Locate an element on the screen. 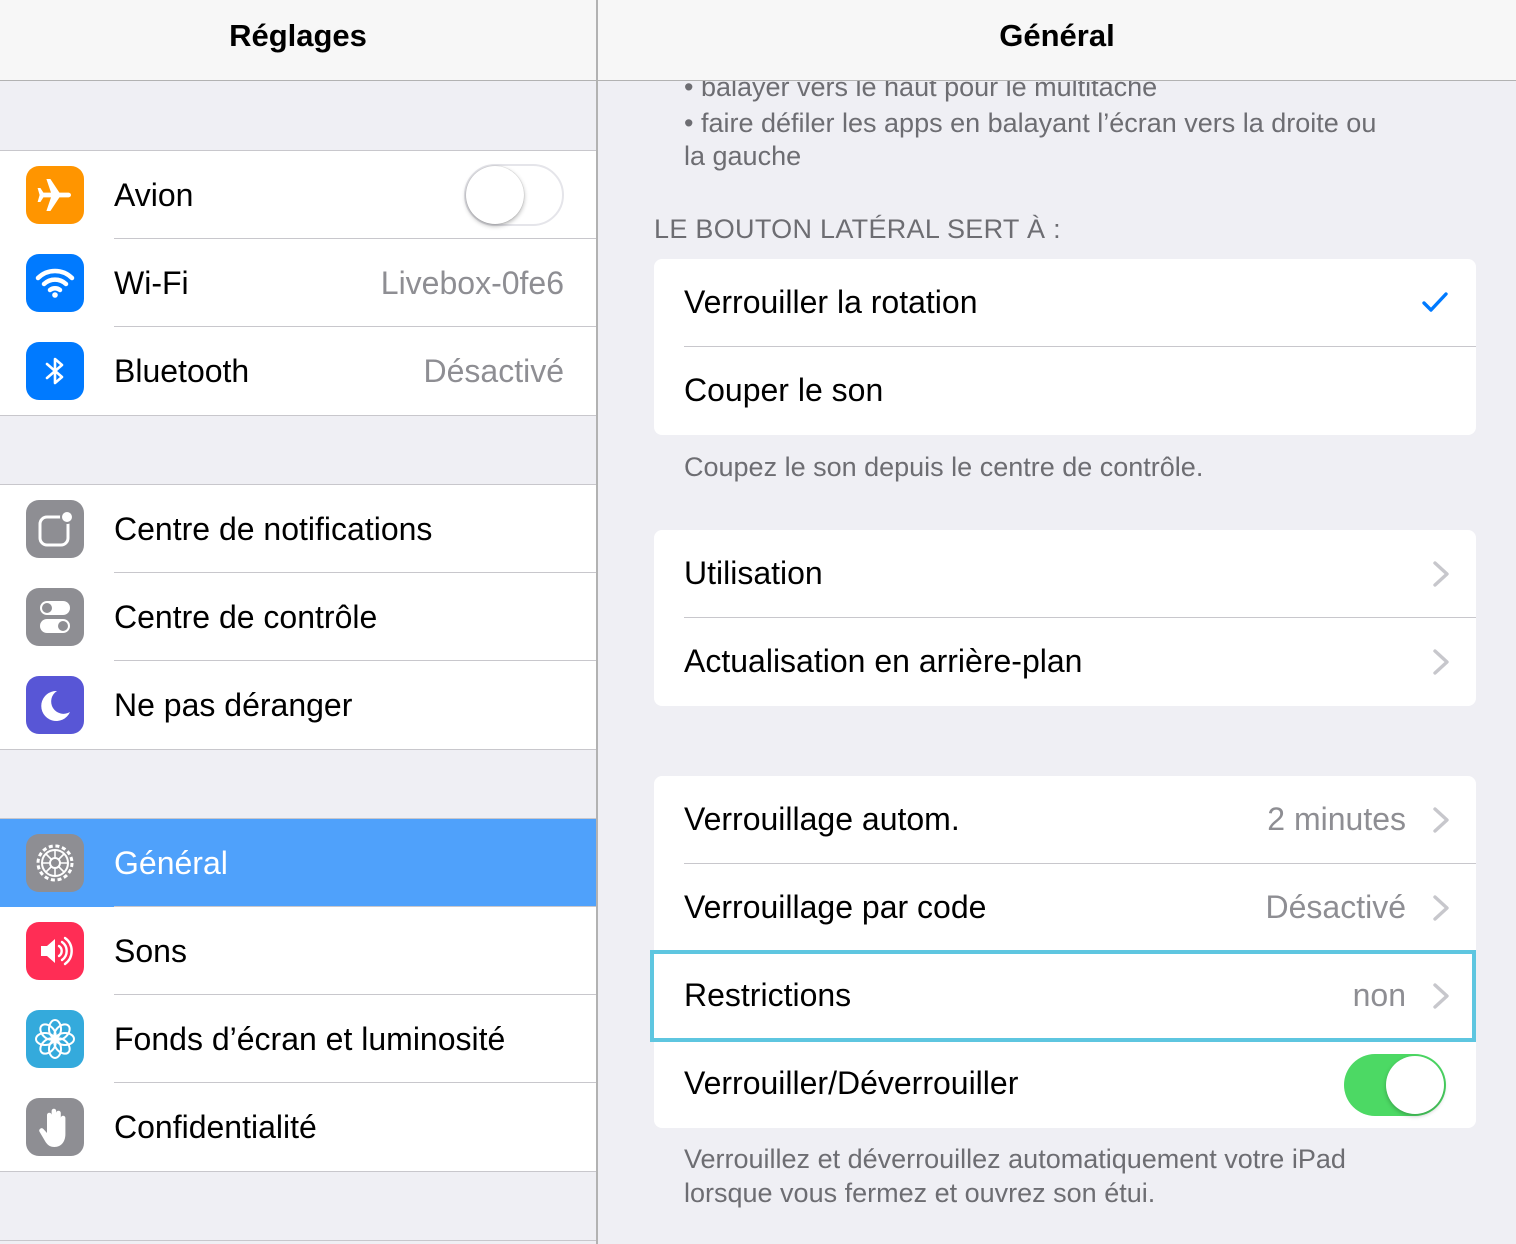 The image size is (1516, 1244). speaker-icon is located at coordinates (55, 951).